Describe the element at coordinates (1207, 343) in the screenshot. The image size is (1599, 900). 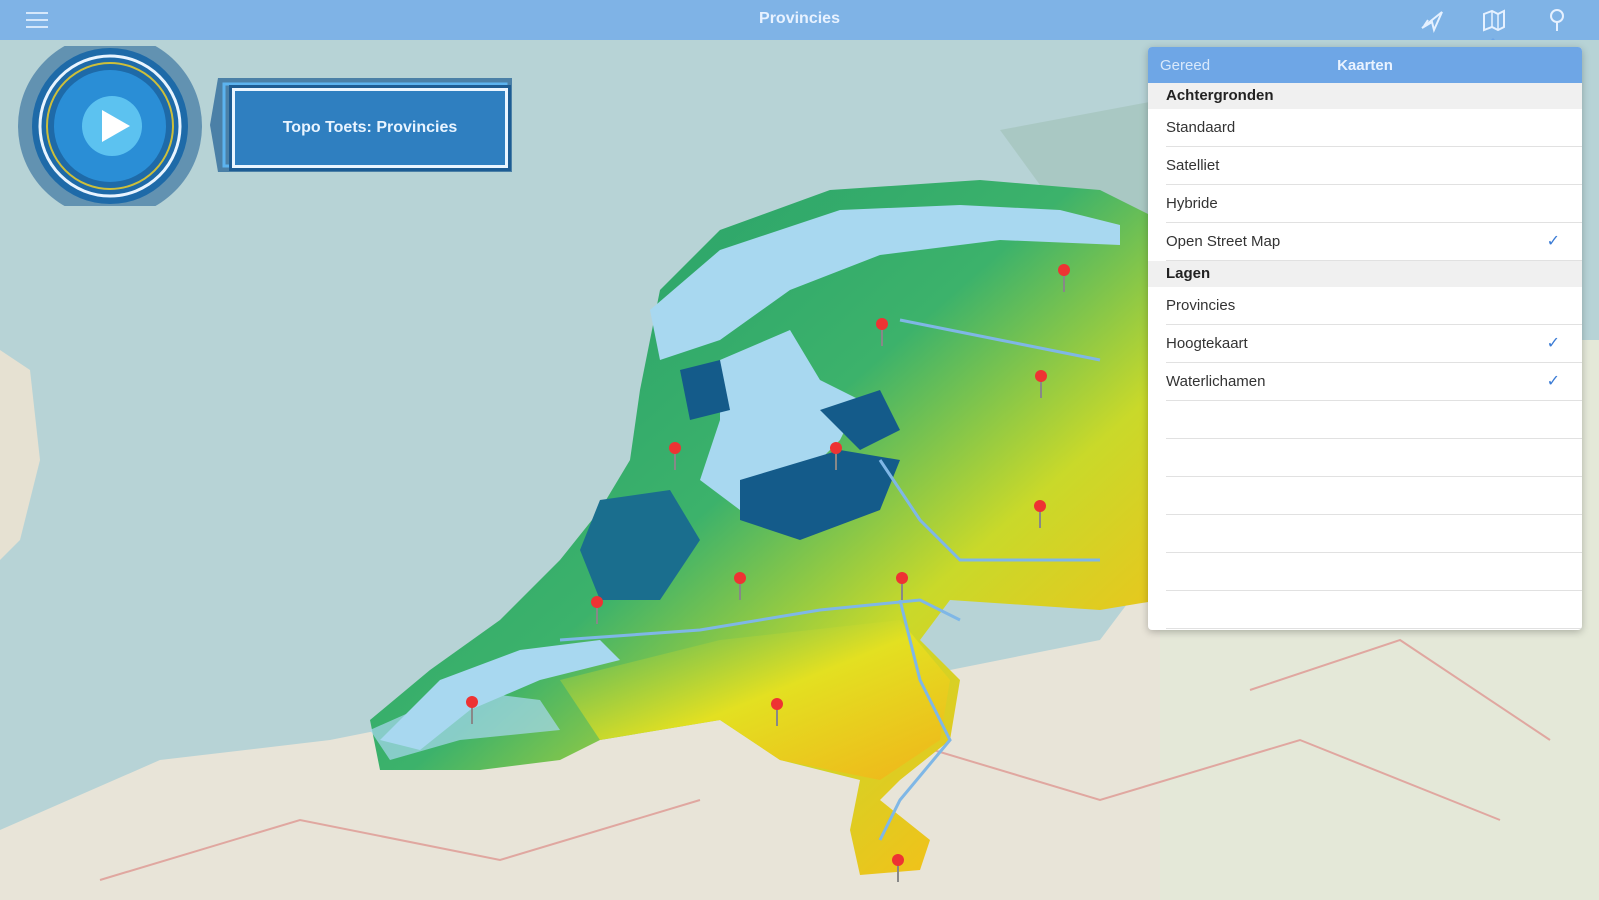
I see `option-label: Hoogtekaart` at that location.